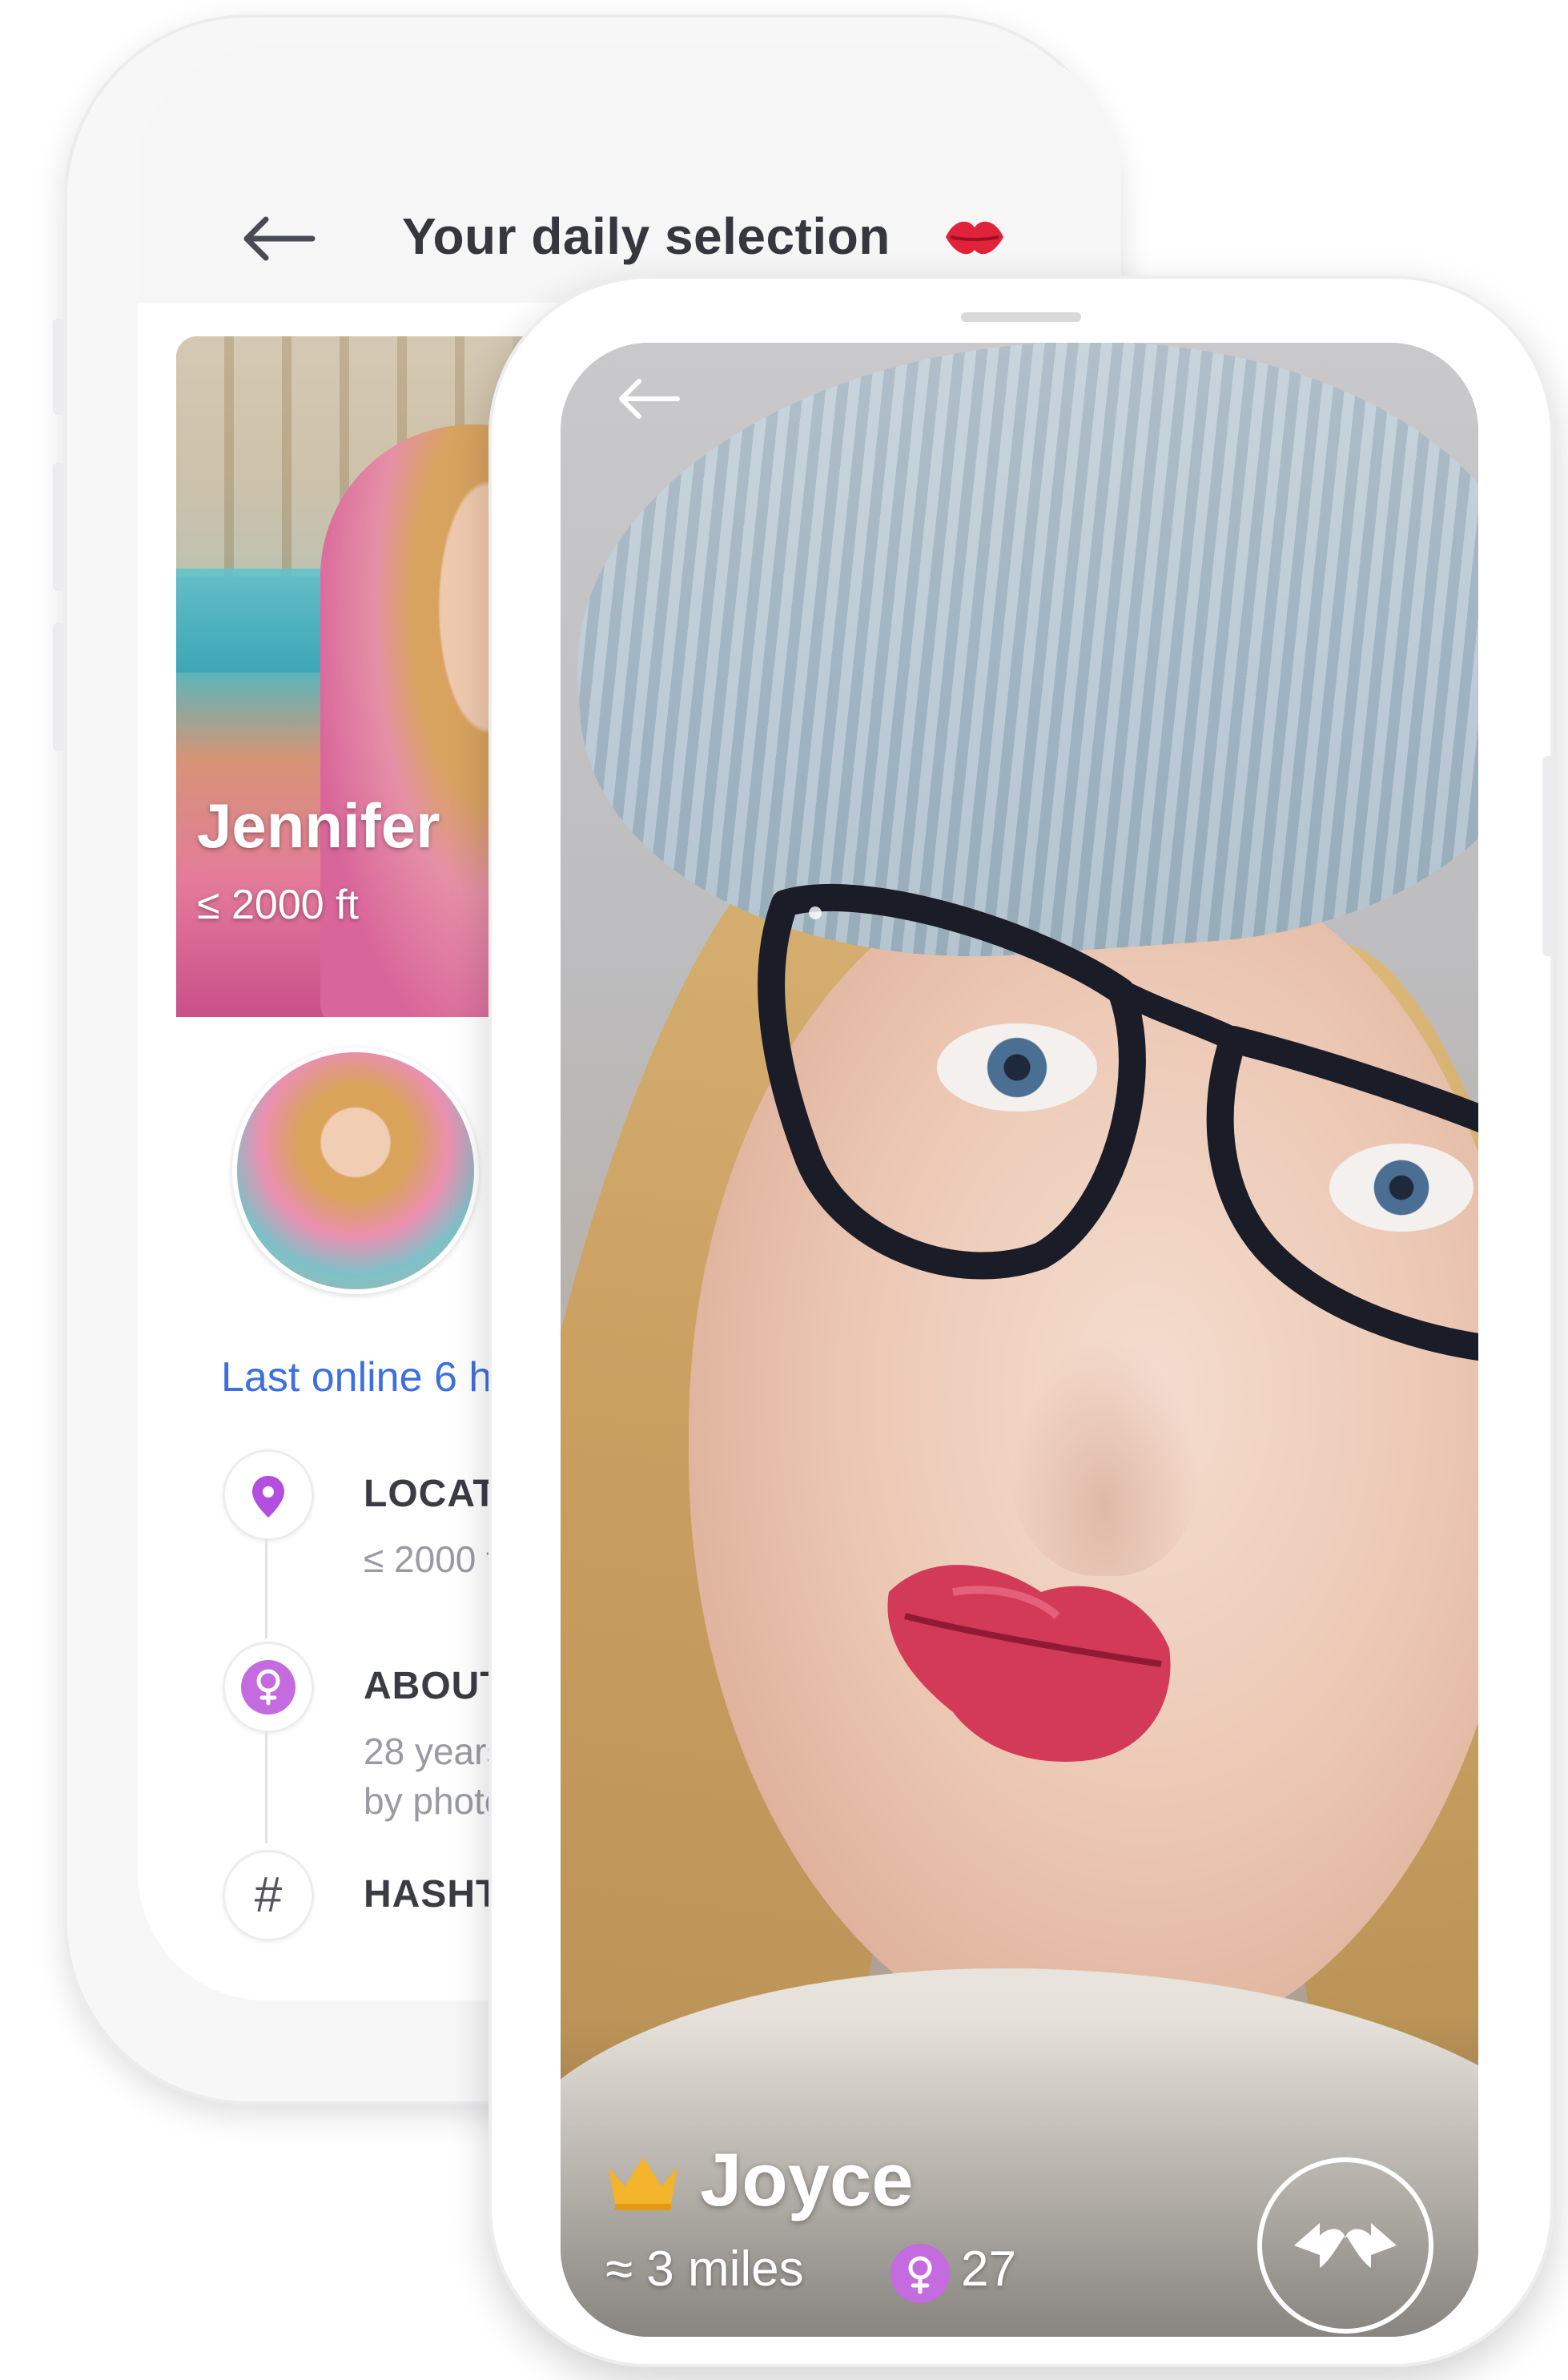 This screenshot has width=1568, height=2380. What do you see at coordinates (1021, 317) in the screenshot?
I see `phone-speaker` at bounding box center [1021, 317].